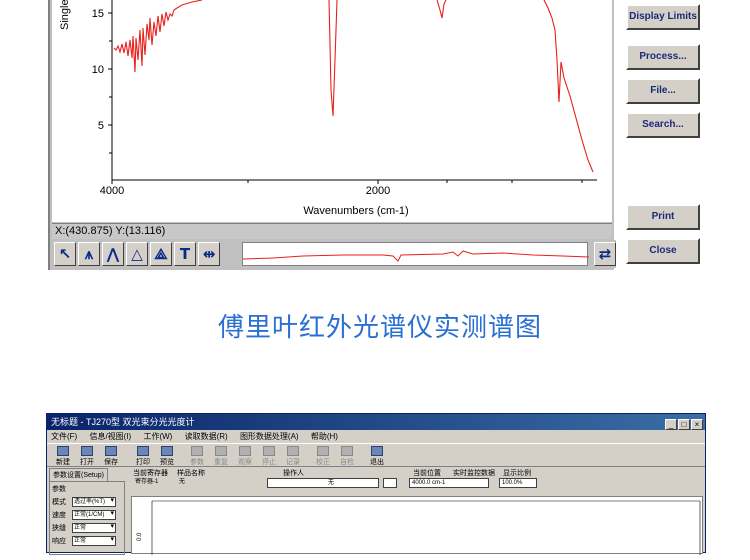 This screenshot has height=560, width=750. What do you see at coordinates (110, 436) in the screenshot?
I see `menu-view: 信息/视图(I)` at bounding box center [110, 436].